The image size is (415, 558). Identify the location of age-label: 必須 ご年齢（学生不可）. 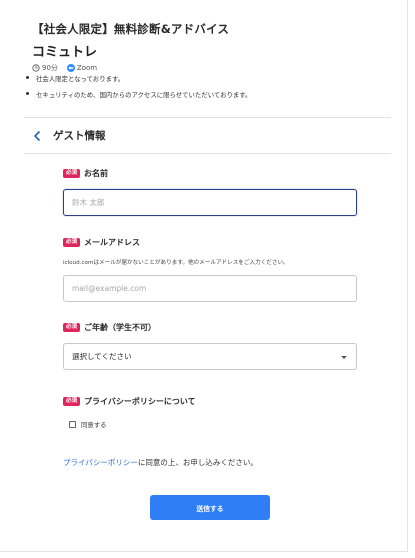
(109, 327).